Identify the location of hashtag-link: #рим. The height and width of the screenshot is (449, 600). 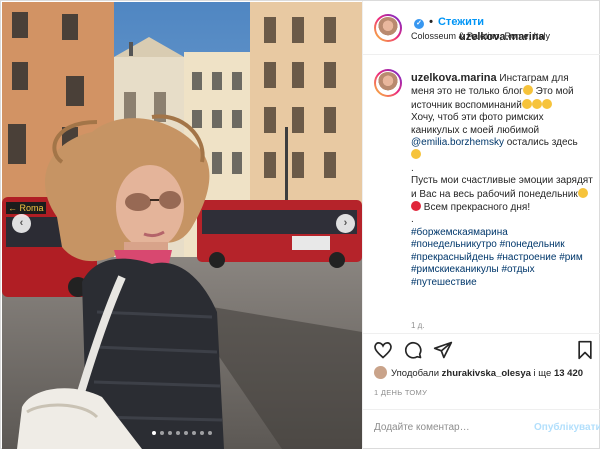
(571, 257).